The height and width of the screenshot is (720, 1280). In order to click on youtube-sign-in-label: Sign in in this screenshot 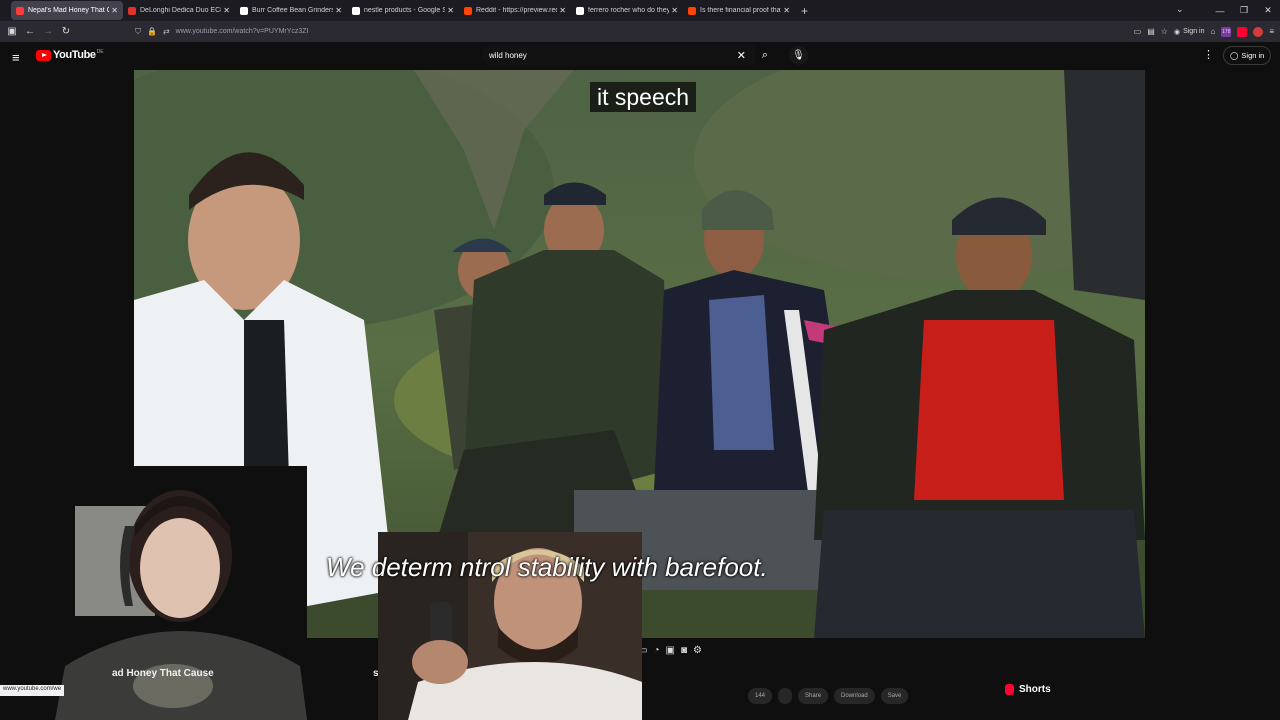, I will do `click(1253, 55)`.